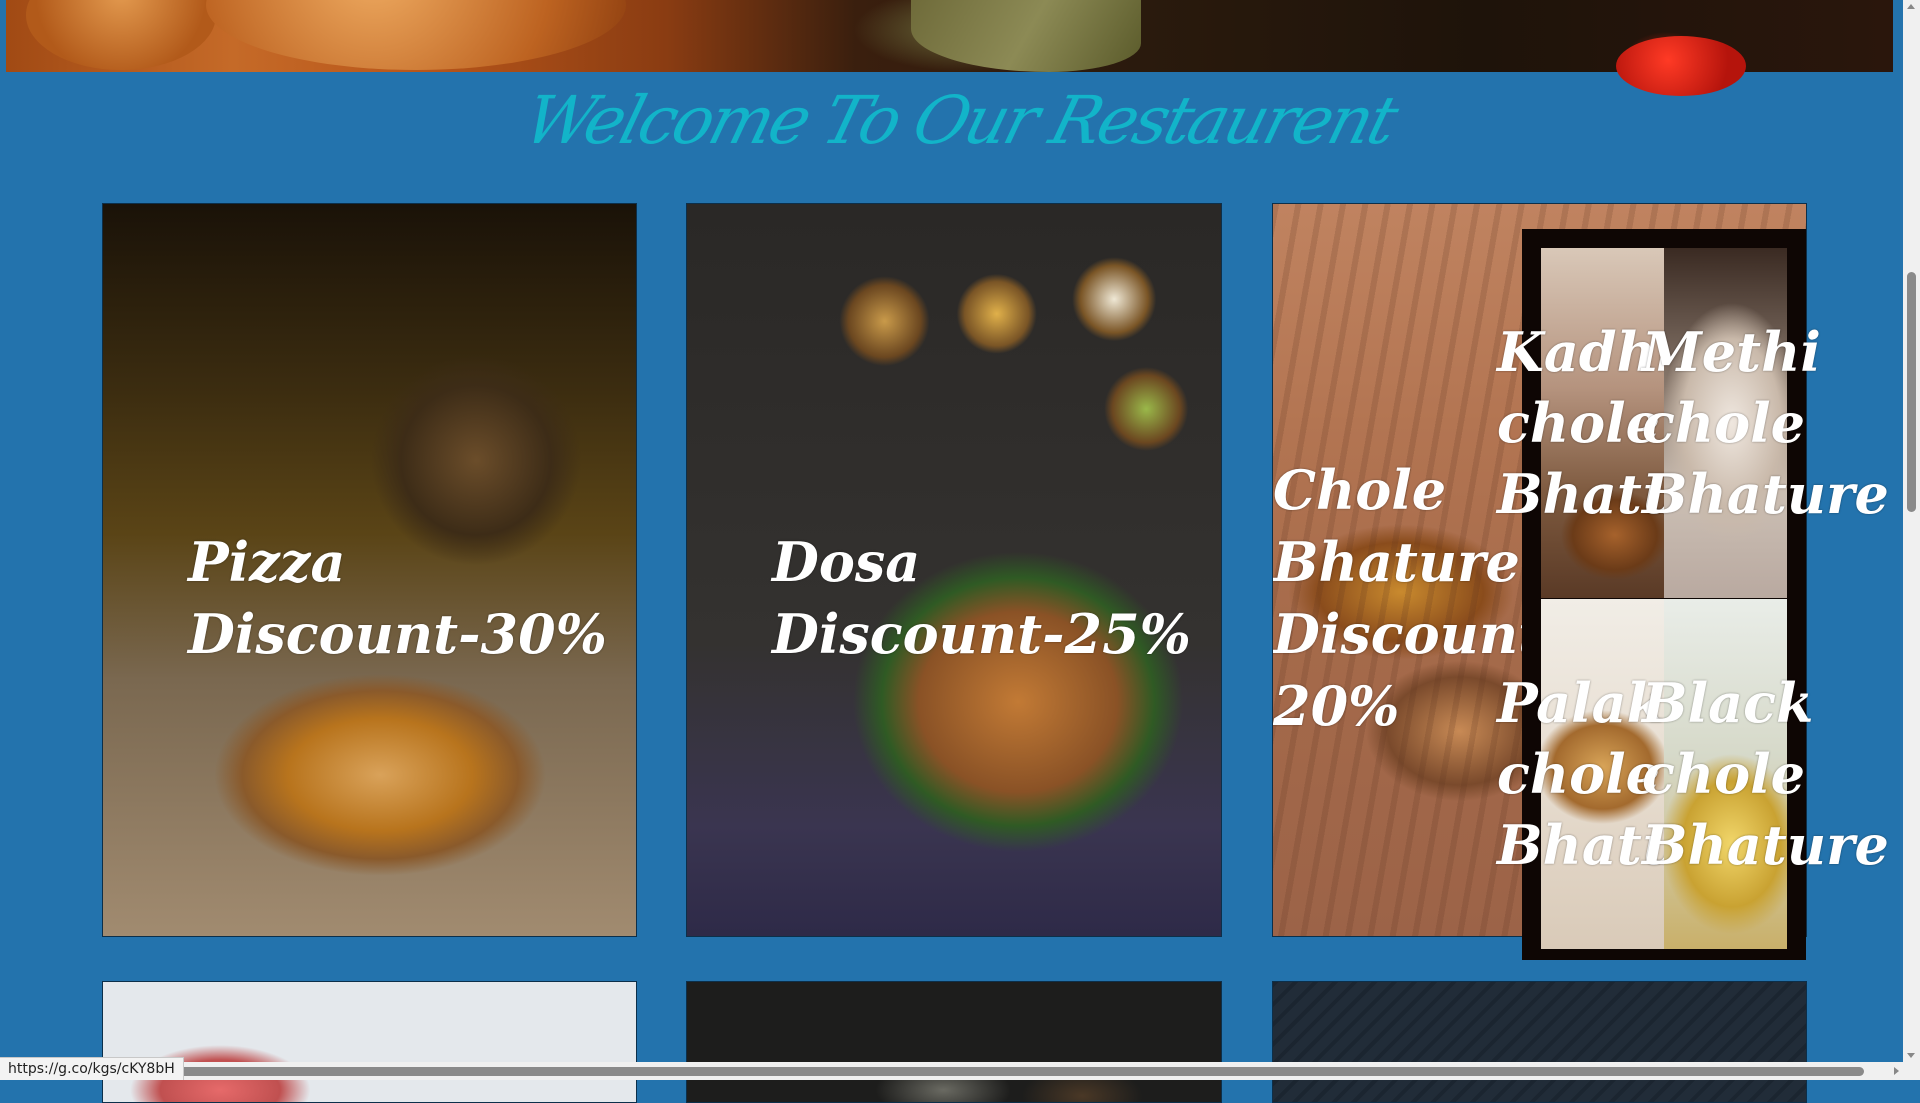  What do you see at coordinates (92, 1068) in the screenshot?
I see `link-status-url: https://g.co/kgs/cKY8bH` at bounding box center [92, 1068].